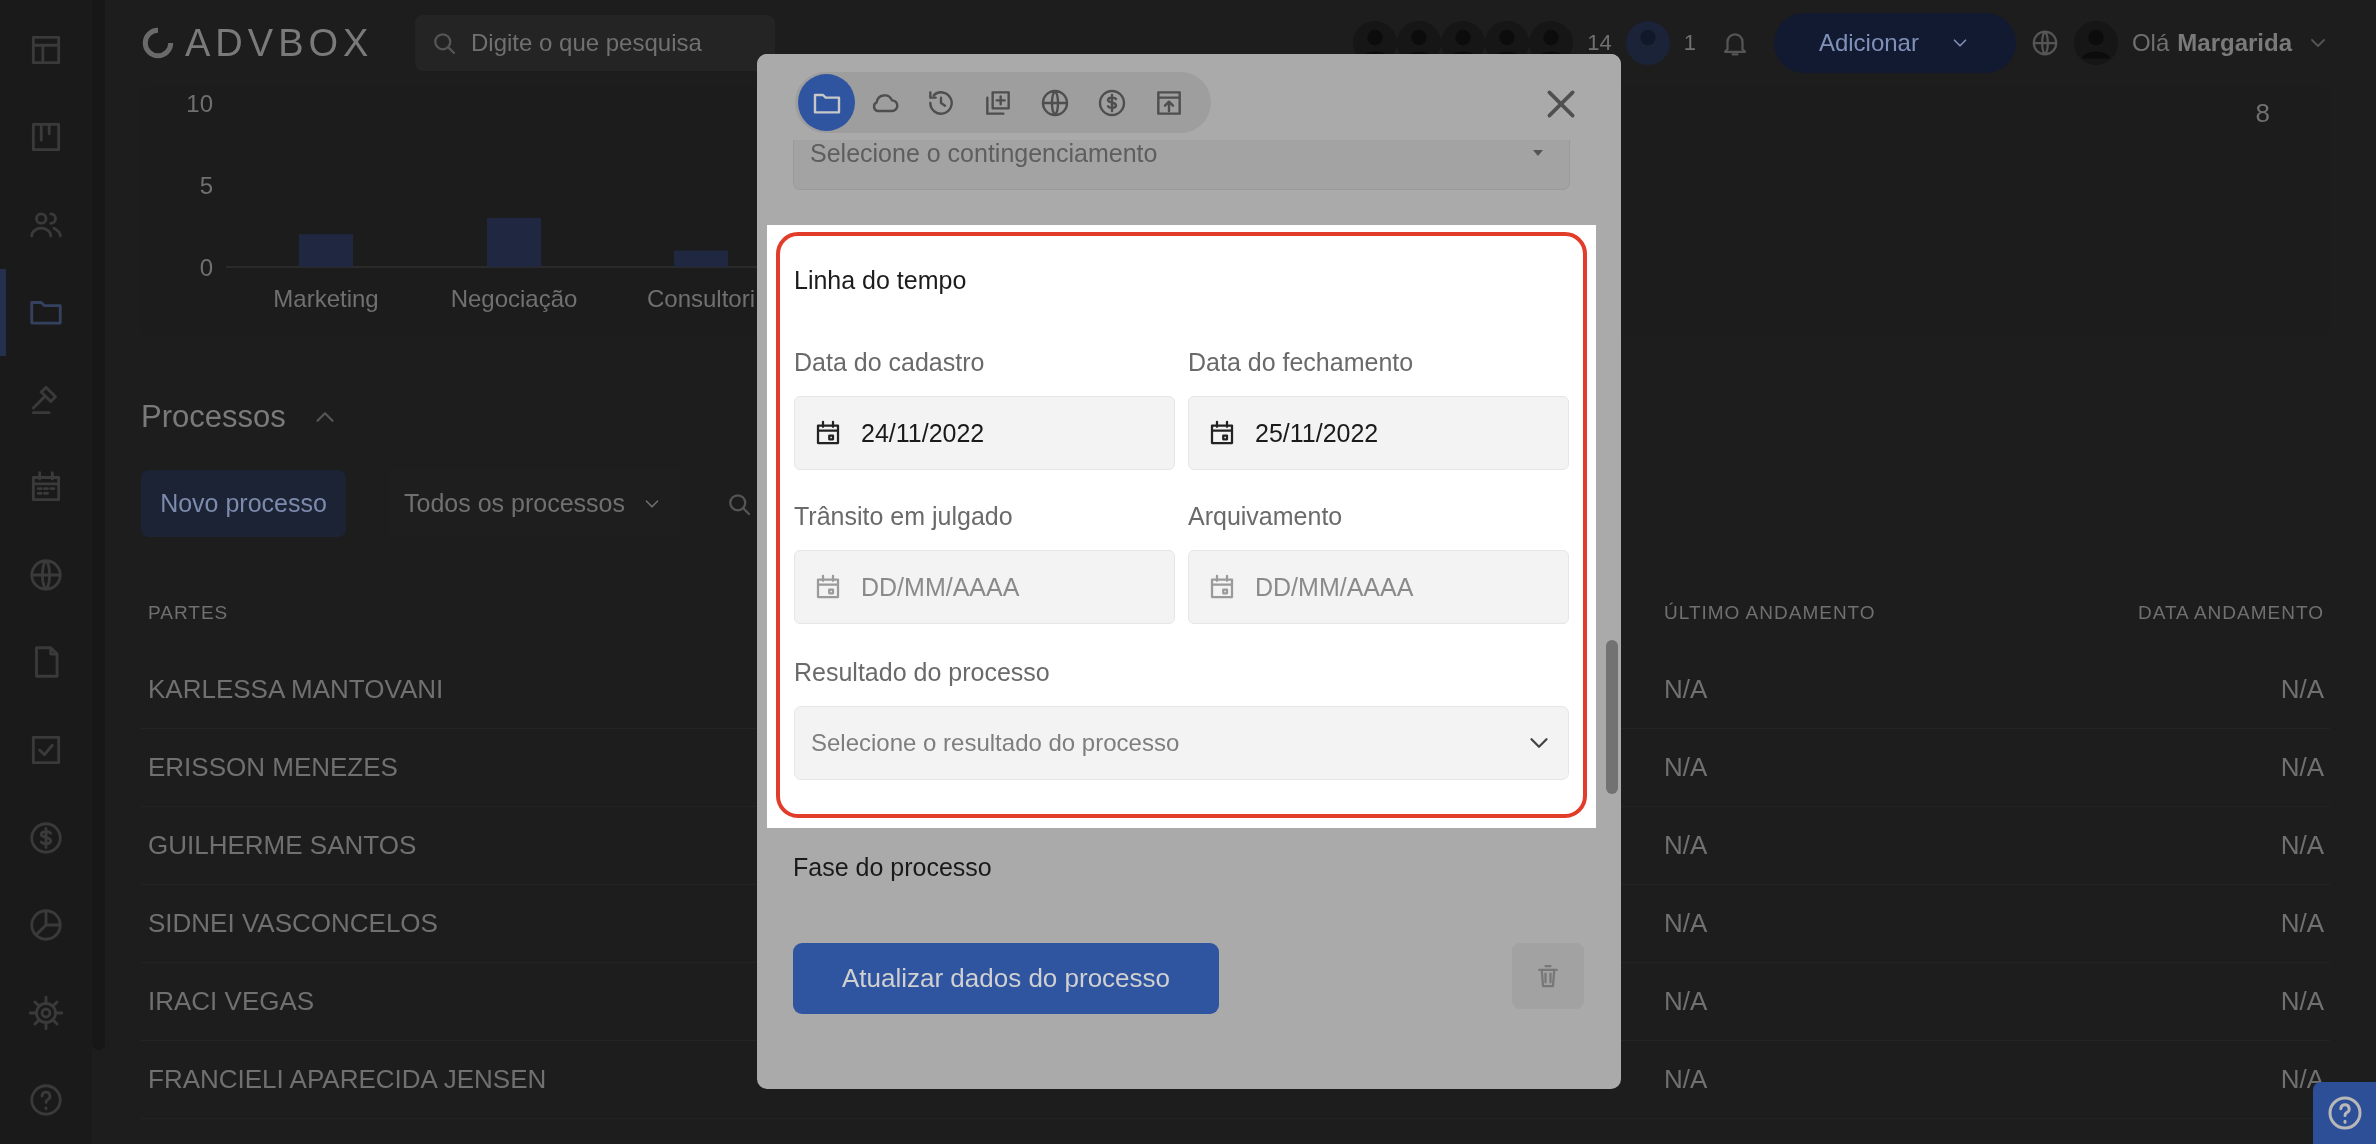 This screenshot has width=2376, height=1144. What do you see at coordinates (282, 845) in the screenshot?
I see `table-cell: GUILHERME SANTOS` at bounding box center [282, 845].